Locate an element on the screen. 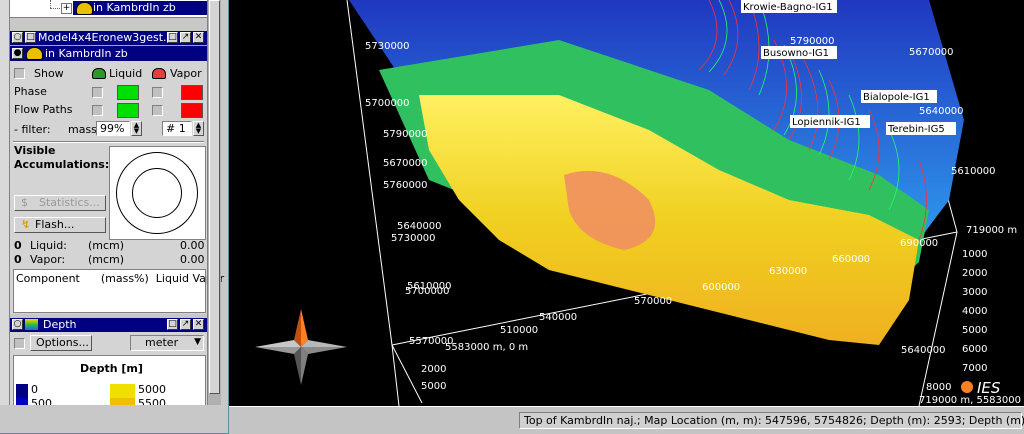 Image resolution: width=1024 pixels, height=434 pixels. phase-vapor-color is located at coordinates (192, 92).